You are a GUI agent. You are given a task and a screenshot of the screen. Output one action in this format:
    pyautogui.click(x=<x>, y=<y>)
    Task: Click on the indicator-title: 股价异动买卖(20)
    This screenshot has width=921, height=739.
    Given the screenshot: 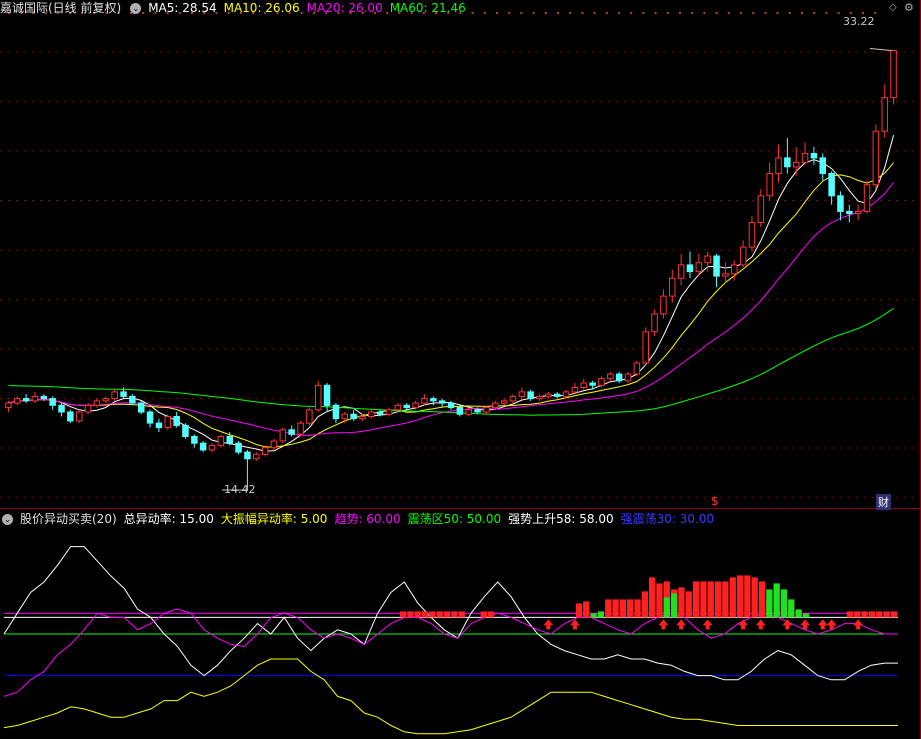 What is the action you would take?
    pyautogui.click(x=68, y=519)
    